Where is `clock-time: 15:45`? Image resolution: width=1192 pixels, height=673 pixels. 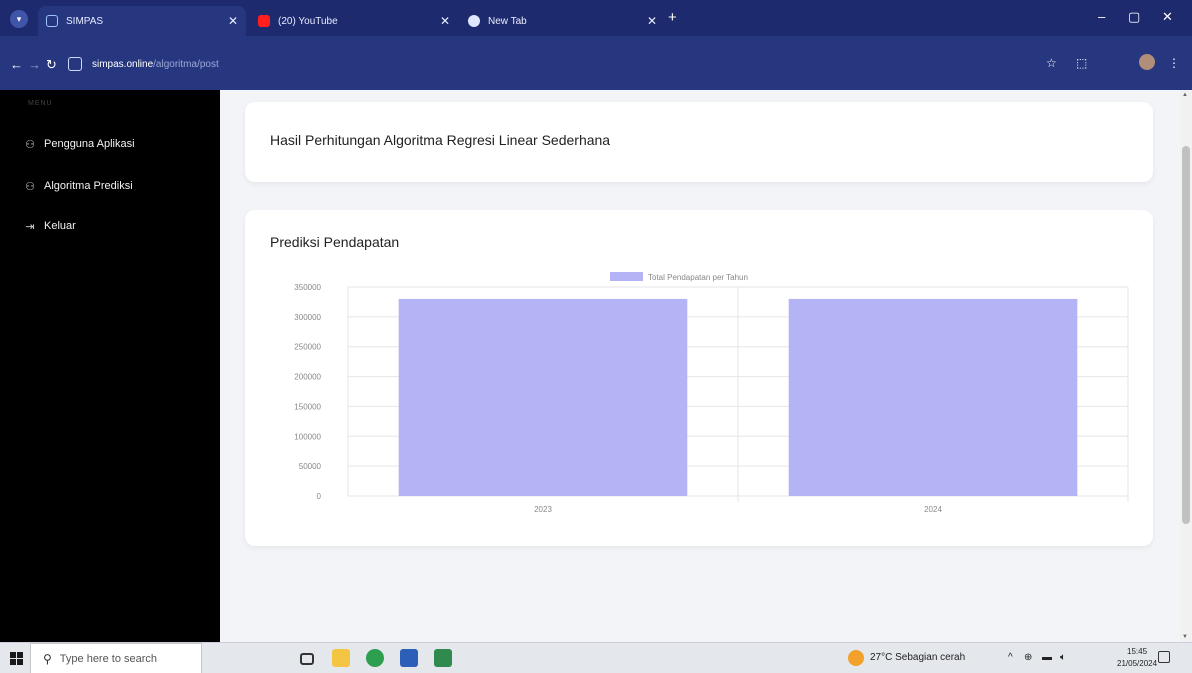
clock-time: 15:45 is located at coordinates (1137, 651).